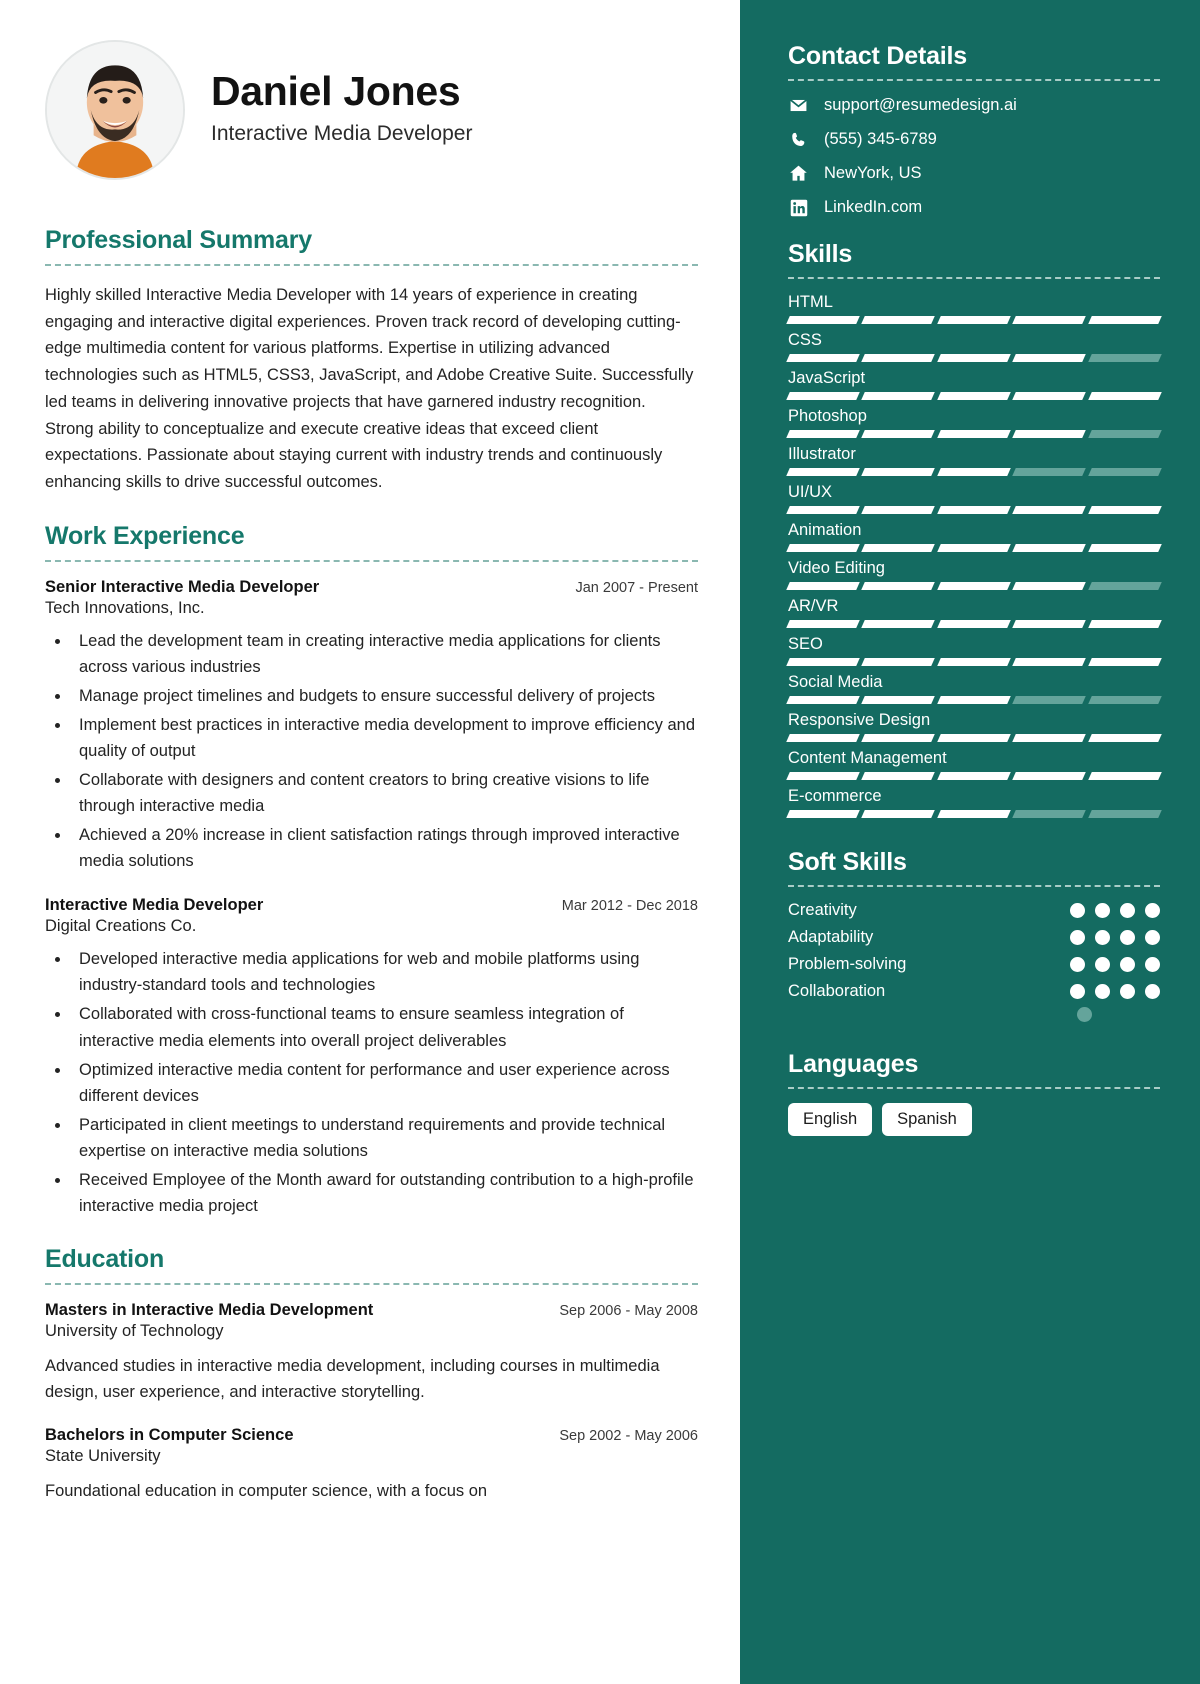  I want to click on education-entry-title: Masters in Interactive Media Development, so click(209, 1309).